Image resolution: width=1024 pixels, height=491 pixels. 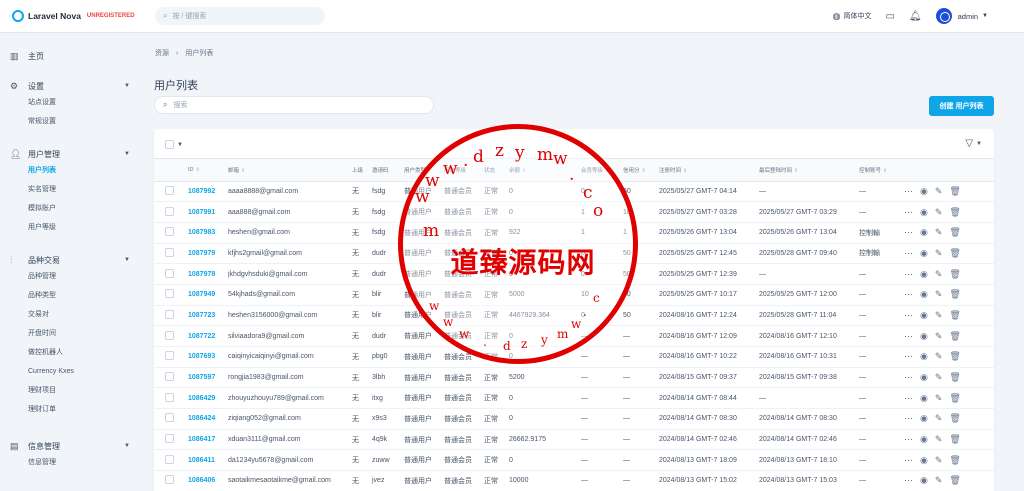 What do you see at coordinates (70, 56) in the screenshot?
I see `sidebar-group-home: ▥ 主页` at bounding box center [70, 56].